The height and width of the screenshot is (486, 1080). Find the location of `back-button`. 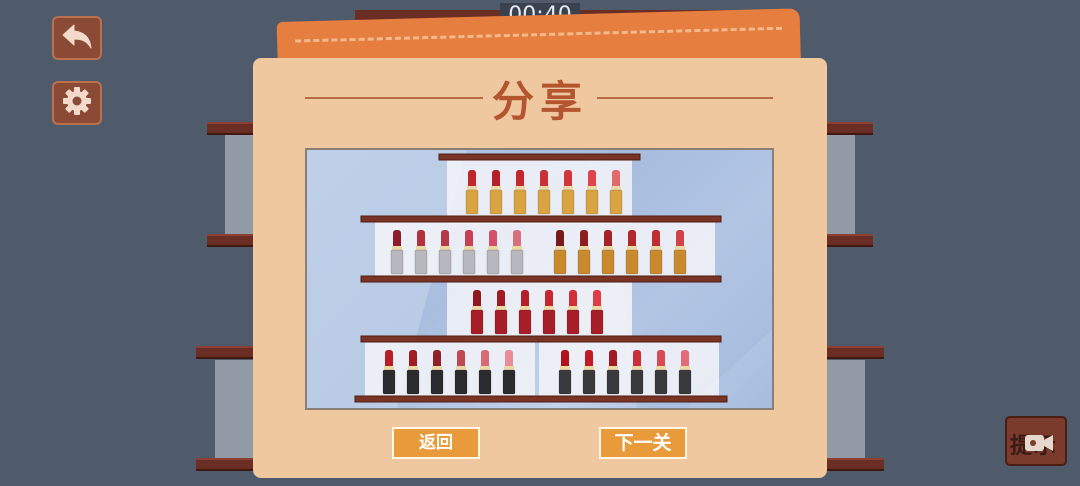

back-button is located at coordinates (77, 38).